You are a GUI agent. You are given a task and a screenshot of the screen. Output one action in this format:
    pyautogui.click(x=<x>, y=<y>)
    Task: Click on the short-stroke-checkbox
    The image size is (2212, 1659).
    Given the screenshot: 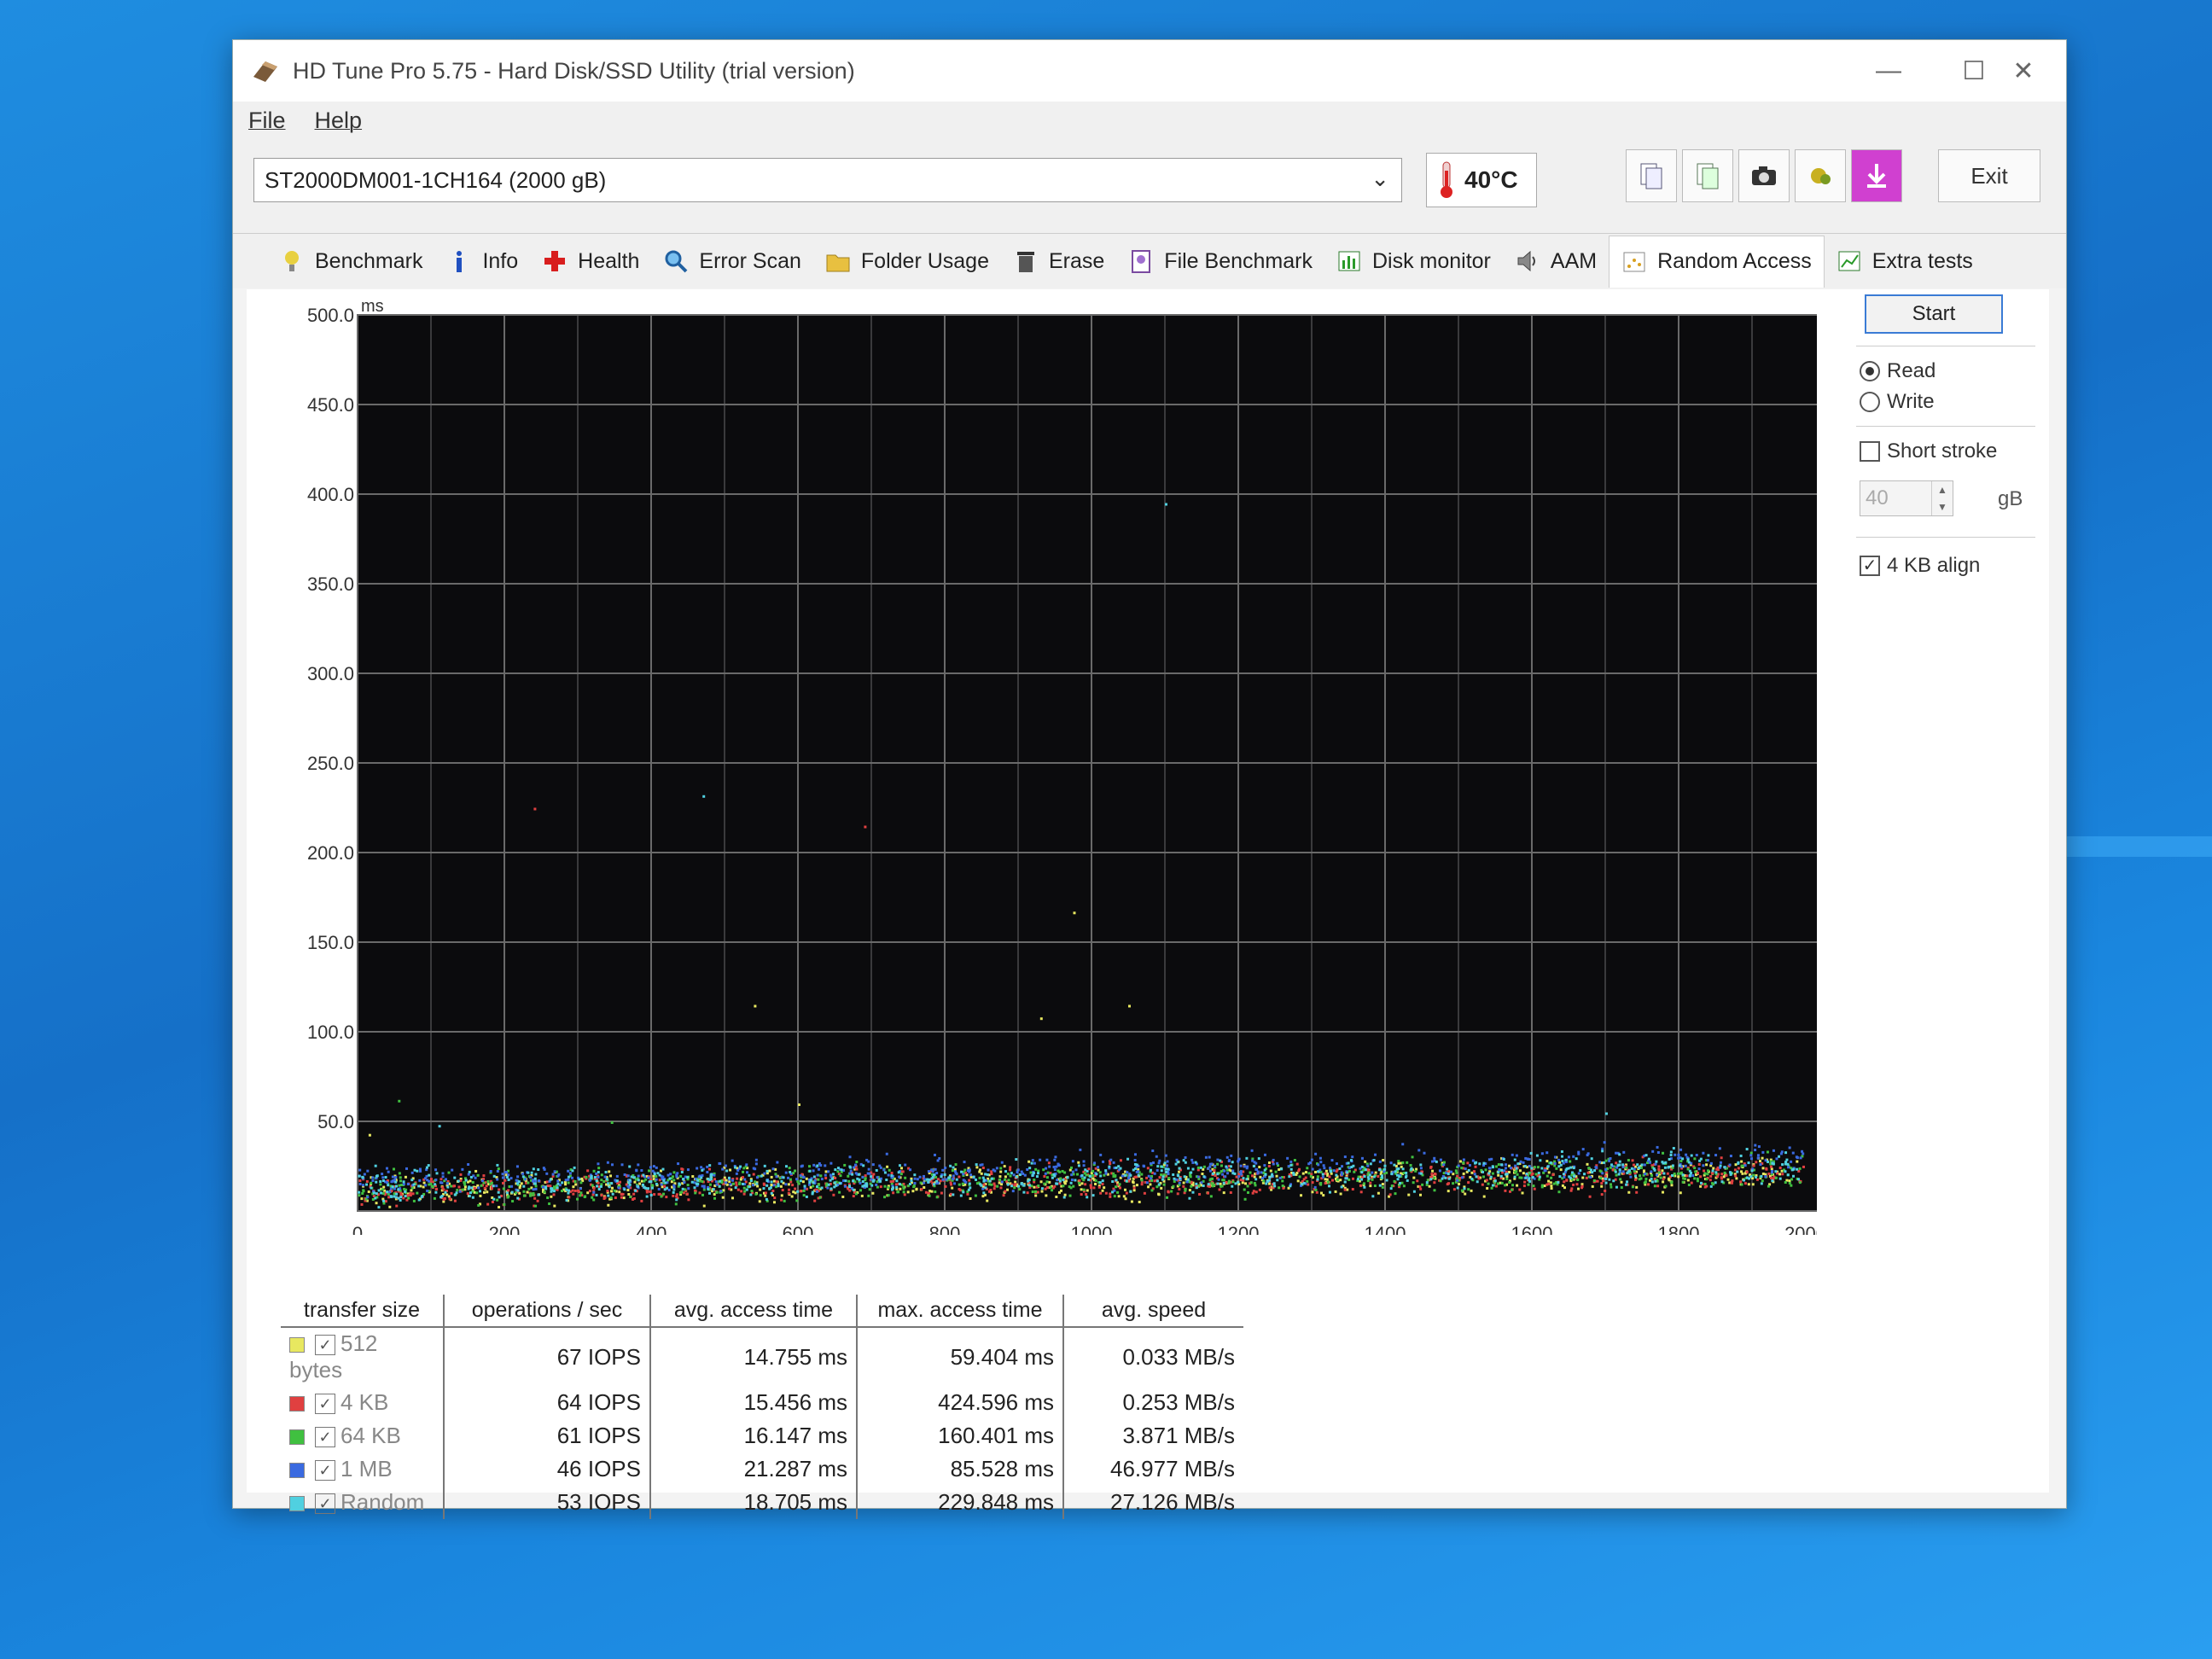 What is the action you would take?
    pyautogui.click(x=1870, y=451)
    